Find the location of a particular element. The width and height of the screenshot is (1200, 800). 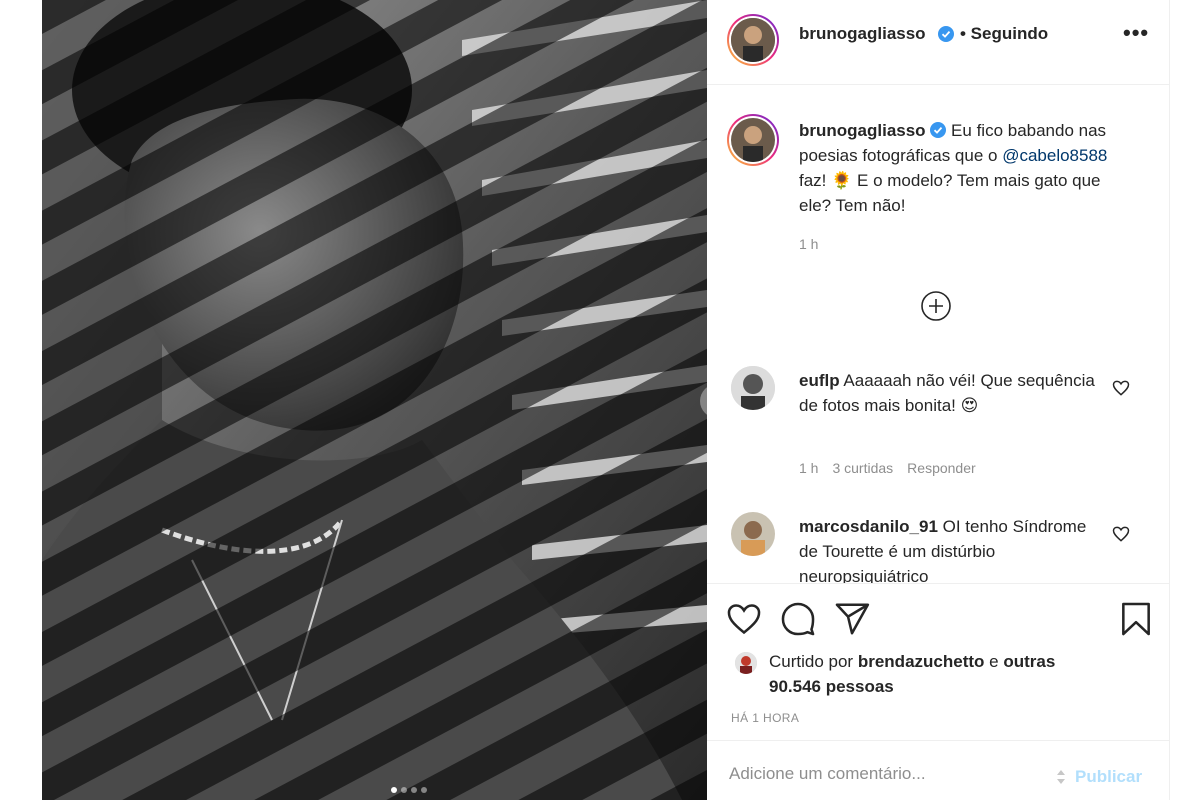

post-header: brunogagliasso • Seguindo ••• is located at coordinates (938, 42).